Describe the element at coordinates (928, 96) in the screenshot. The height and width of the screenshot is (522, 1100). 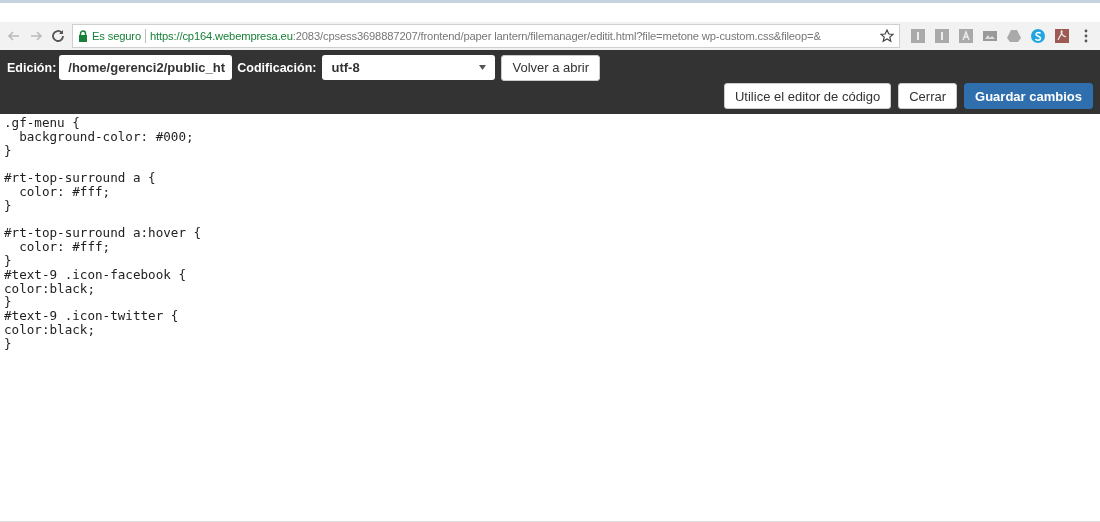
I see `close-button: Cerrar` at that location.